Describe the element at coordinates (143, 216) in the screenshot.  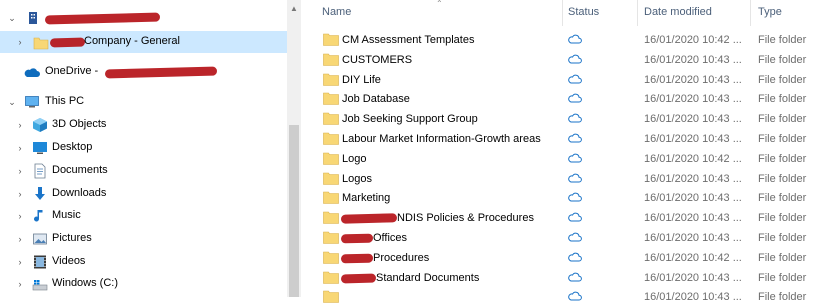
I see `nav-item-music: › Music` at that location.